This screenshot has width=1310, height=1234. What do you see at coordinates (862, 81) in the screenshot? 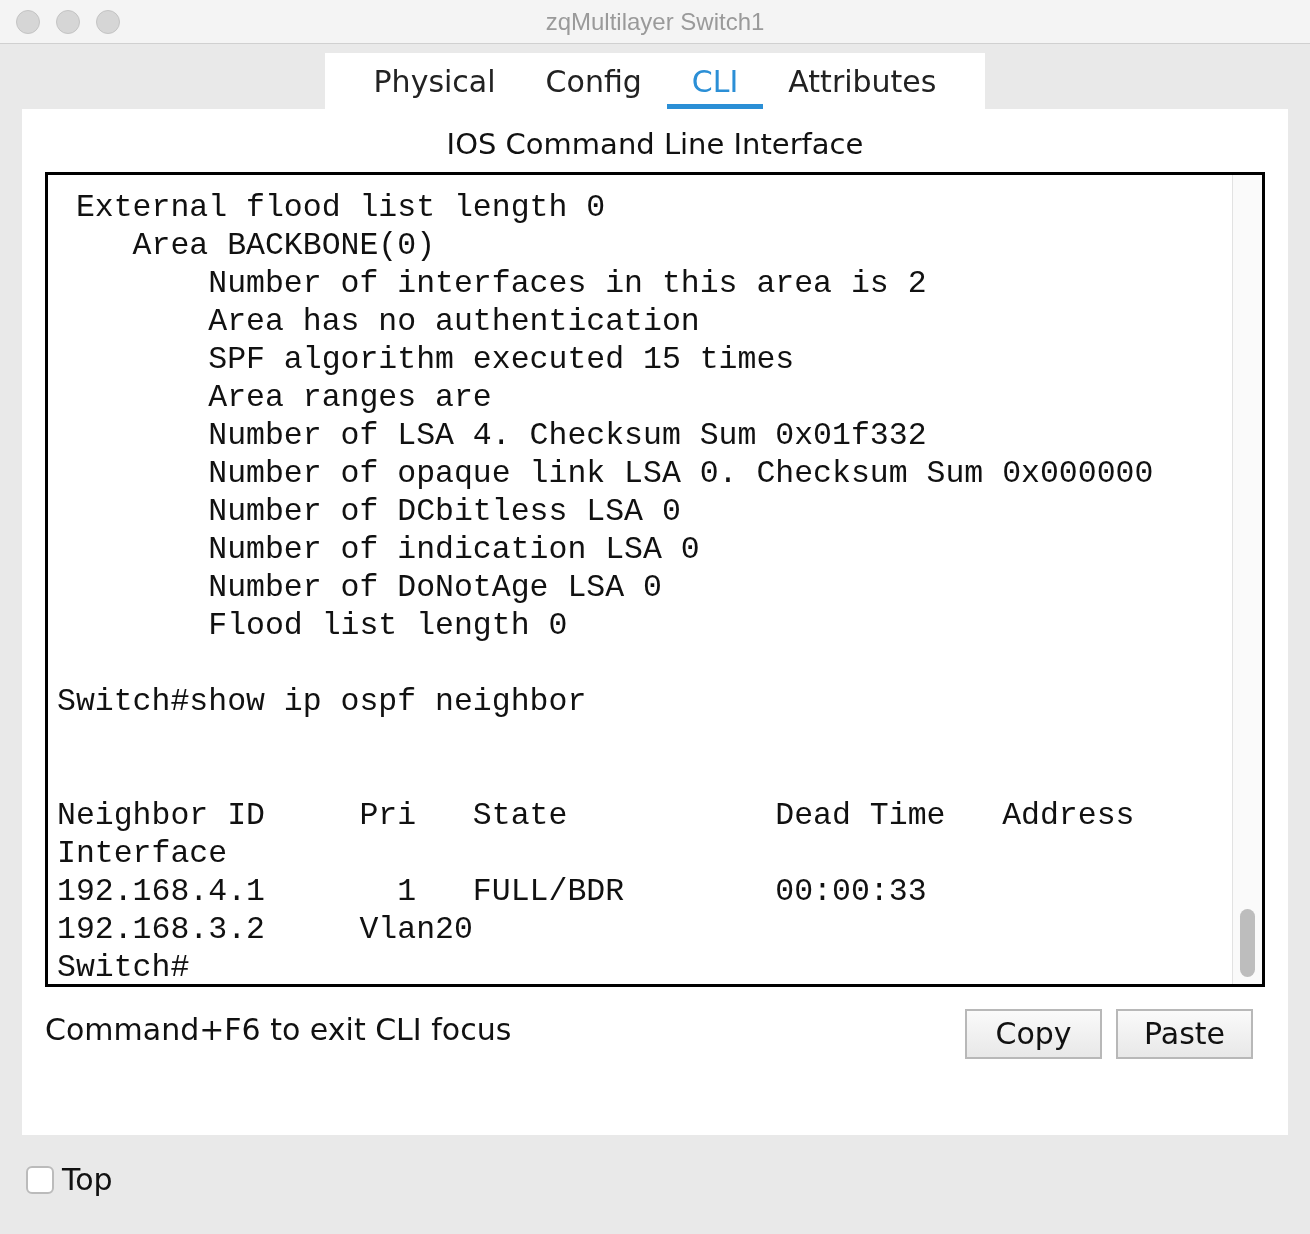
I see `tab: Attributes` at bounding box center [862, 81].